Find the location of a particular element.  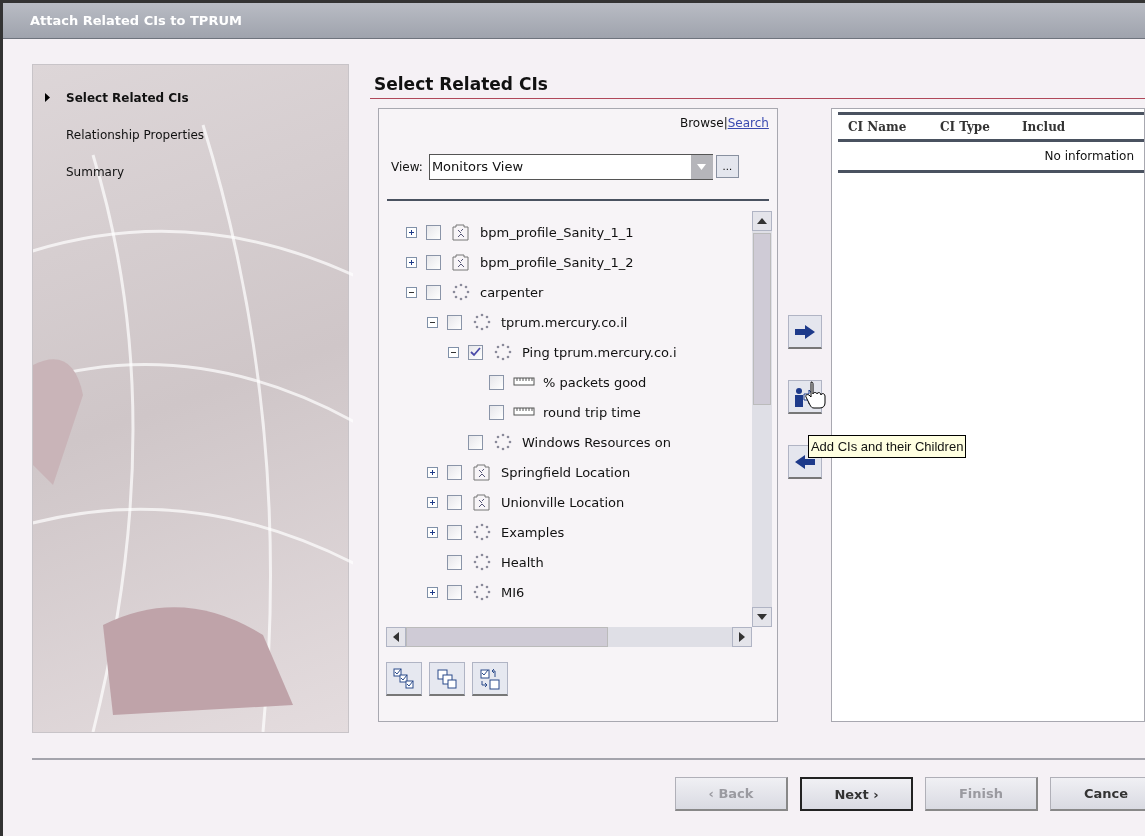

scroll-right-icon is located at coordinates (742, 637).